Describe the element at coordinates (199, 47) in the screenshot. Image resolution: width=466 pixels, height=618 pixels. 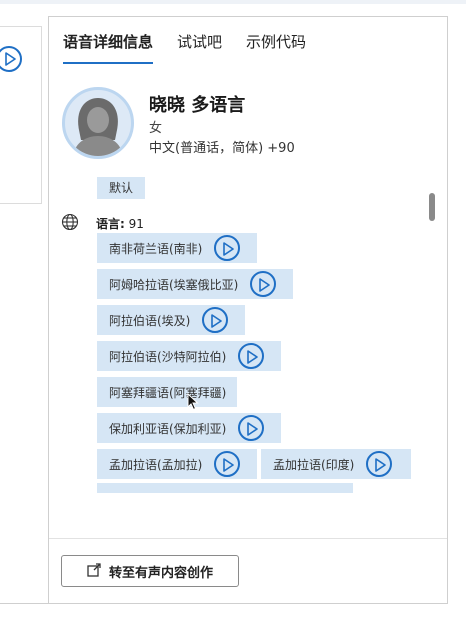
I see `tab-try-it: 试试吧` at that location.